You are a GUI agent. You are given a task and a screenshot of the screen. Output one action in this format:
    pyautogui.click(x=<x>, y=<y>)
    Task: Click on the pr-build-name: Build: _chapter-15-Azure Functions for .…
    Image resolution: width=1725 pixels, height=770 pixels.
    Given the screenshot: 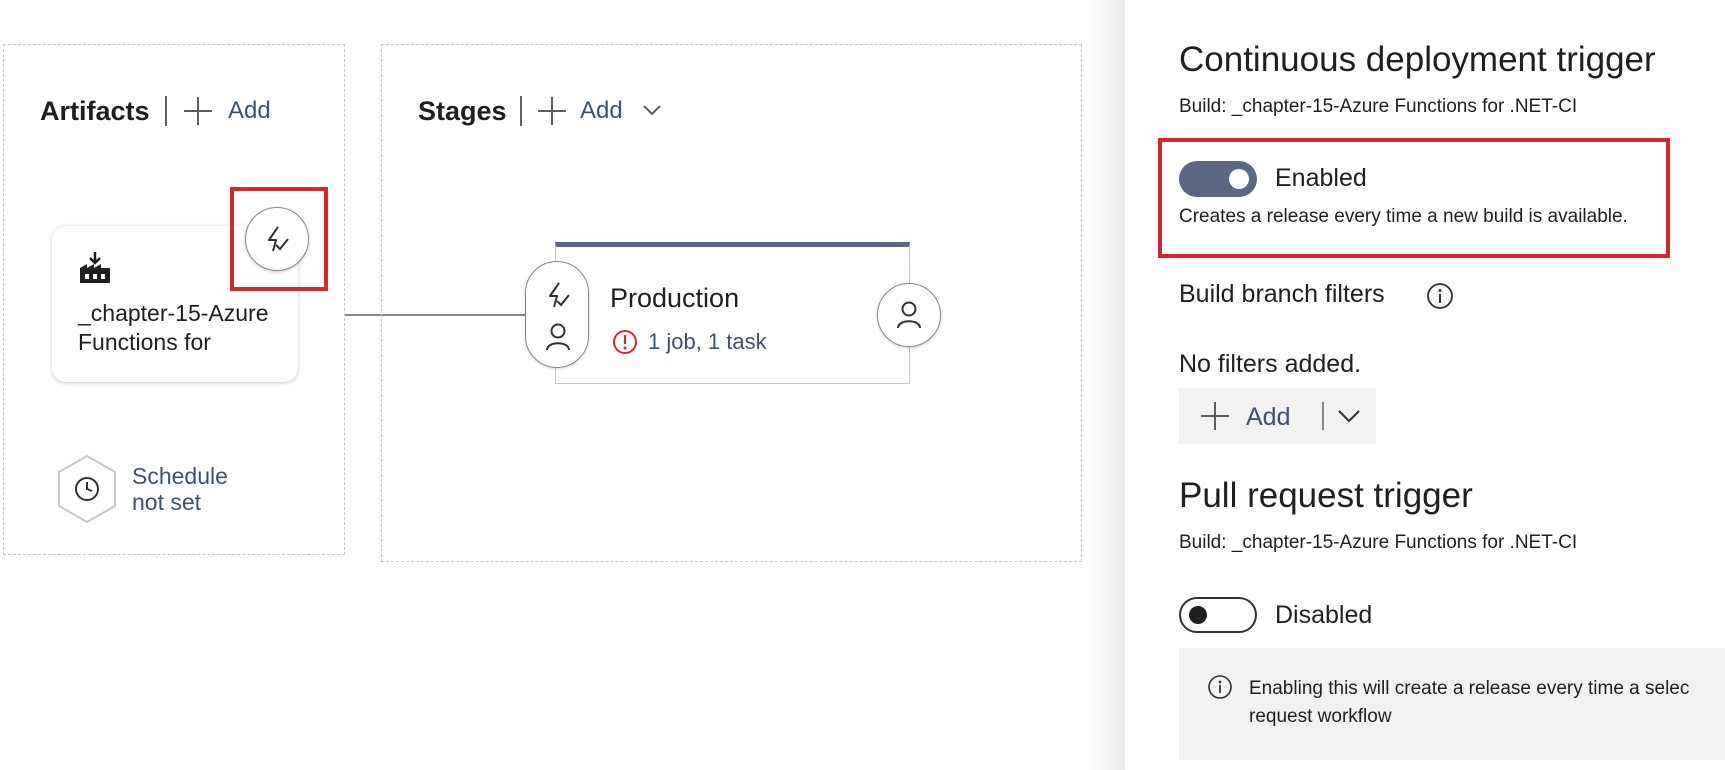 What is the action you would take?
    pyautogui.click(x=1378, y=542)
    